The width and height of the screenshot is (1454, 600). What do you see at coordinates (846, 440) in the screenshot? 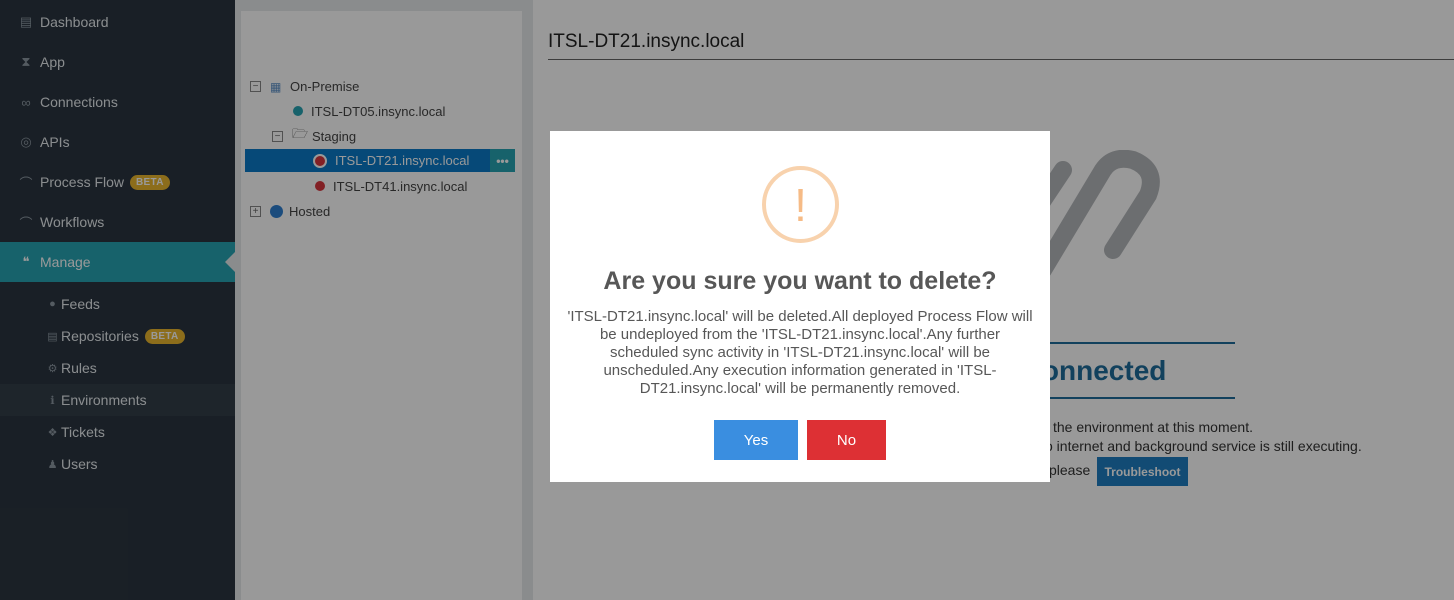
I see `no-button: No` at bounding box center [846, 440].